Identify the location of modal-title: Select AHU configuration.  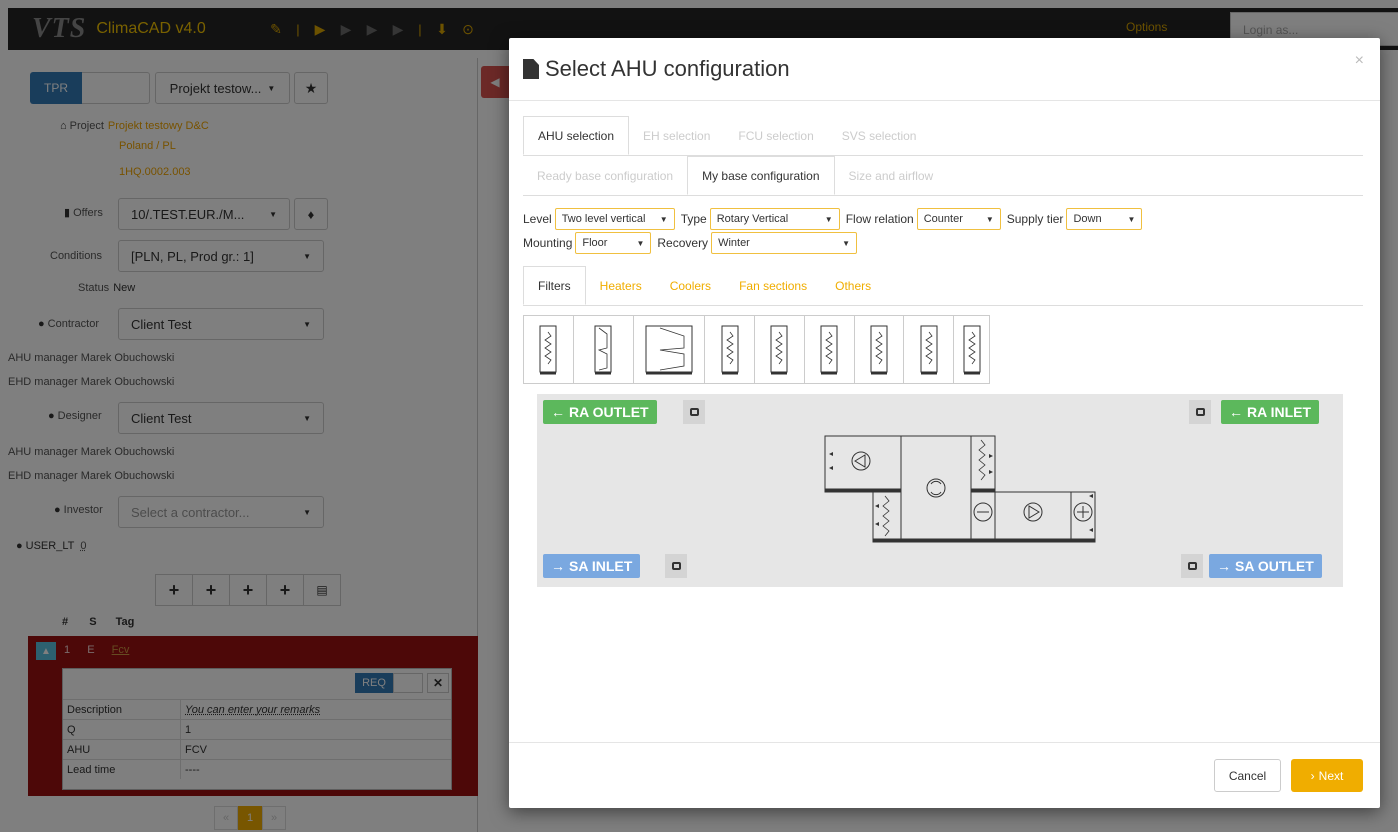
(656, 69).